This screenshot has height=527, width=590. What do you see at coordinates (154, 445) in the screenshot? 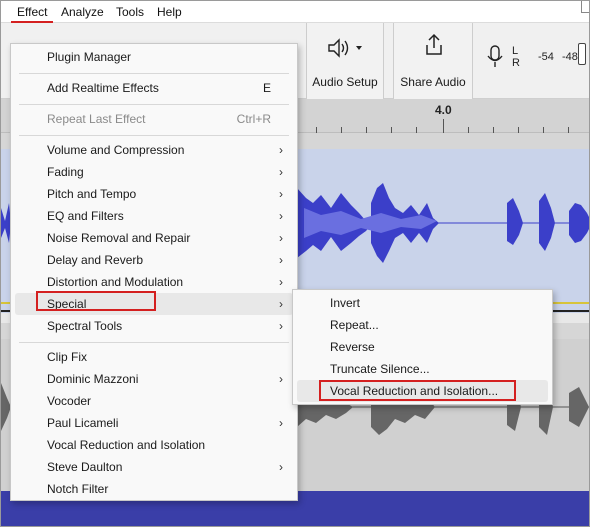
I see `menu-item-vocal-reduction-and-isolation: Vocal Reduction and Isolation` at bounding box center [154, 445].